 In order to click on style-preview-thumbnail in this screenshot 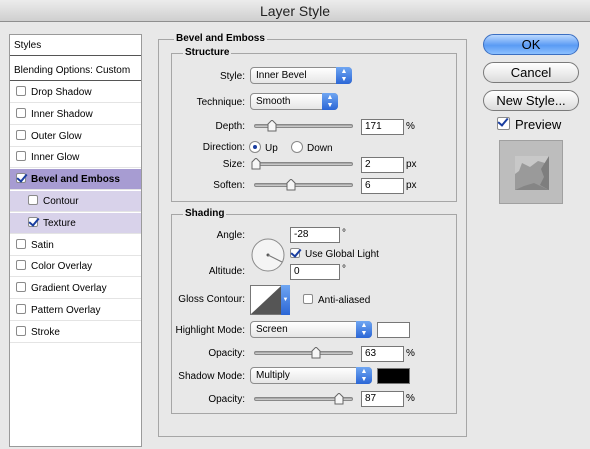, I will do `click(531, 172)`.